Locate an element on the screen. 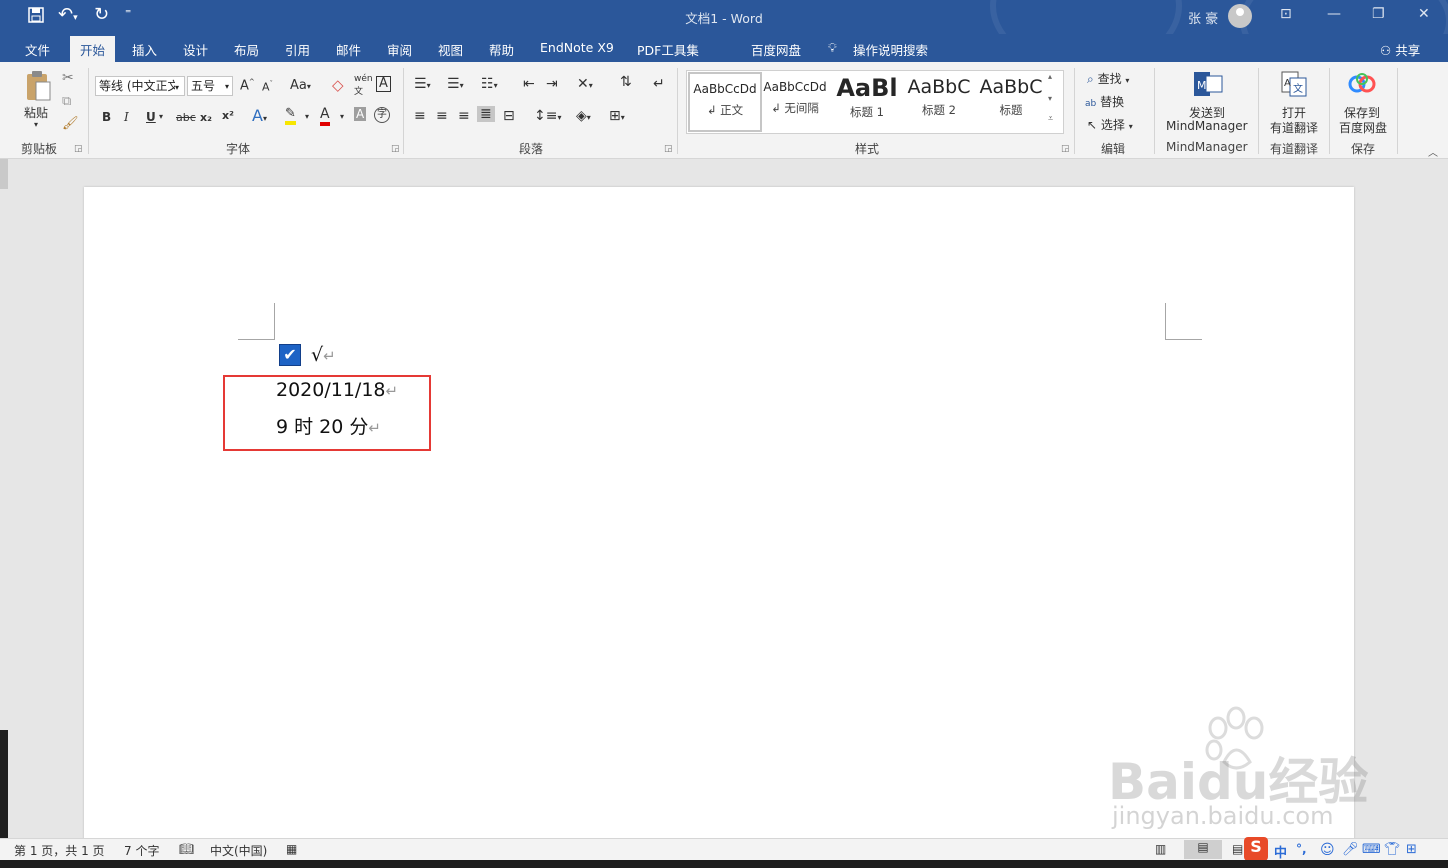  italic-button: I is located at coordinates (126, 117).